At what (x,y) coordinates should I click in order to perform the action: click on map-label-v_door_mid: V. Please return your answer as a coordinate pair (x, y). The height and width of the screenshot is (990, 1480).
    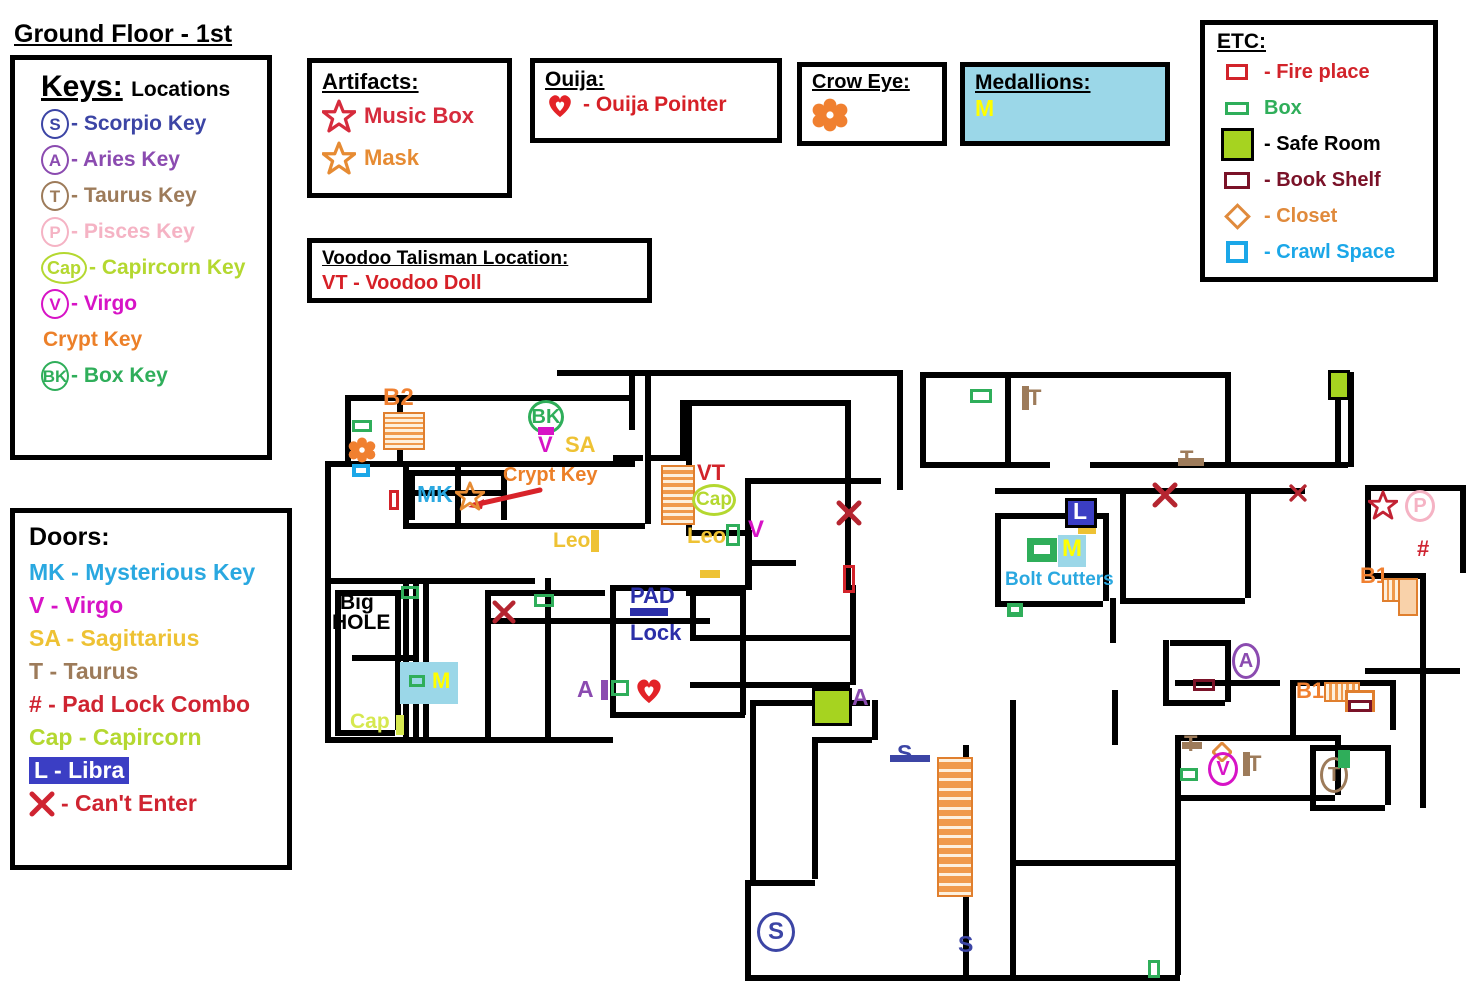
    Looking at the image, I should click on (756, 529).